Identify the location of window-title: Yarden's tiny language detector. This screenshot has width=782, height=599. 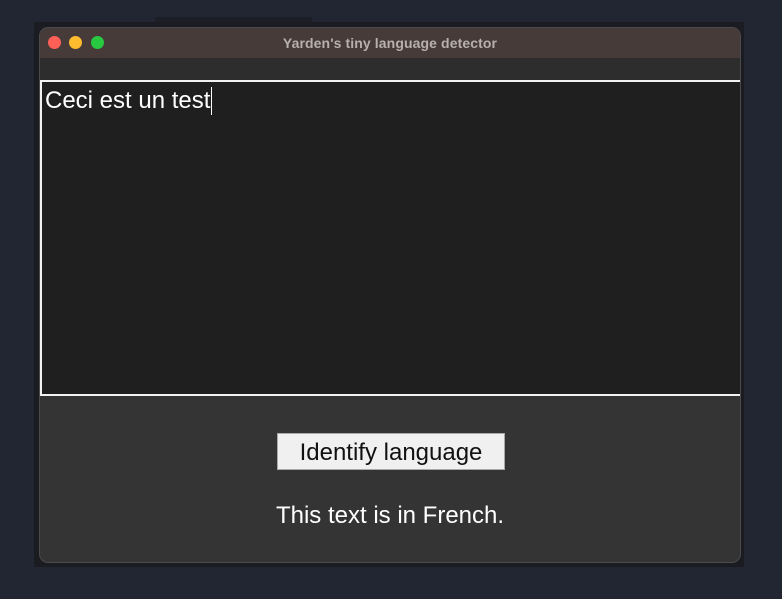
(390, 43).